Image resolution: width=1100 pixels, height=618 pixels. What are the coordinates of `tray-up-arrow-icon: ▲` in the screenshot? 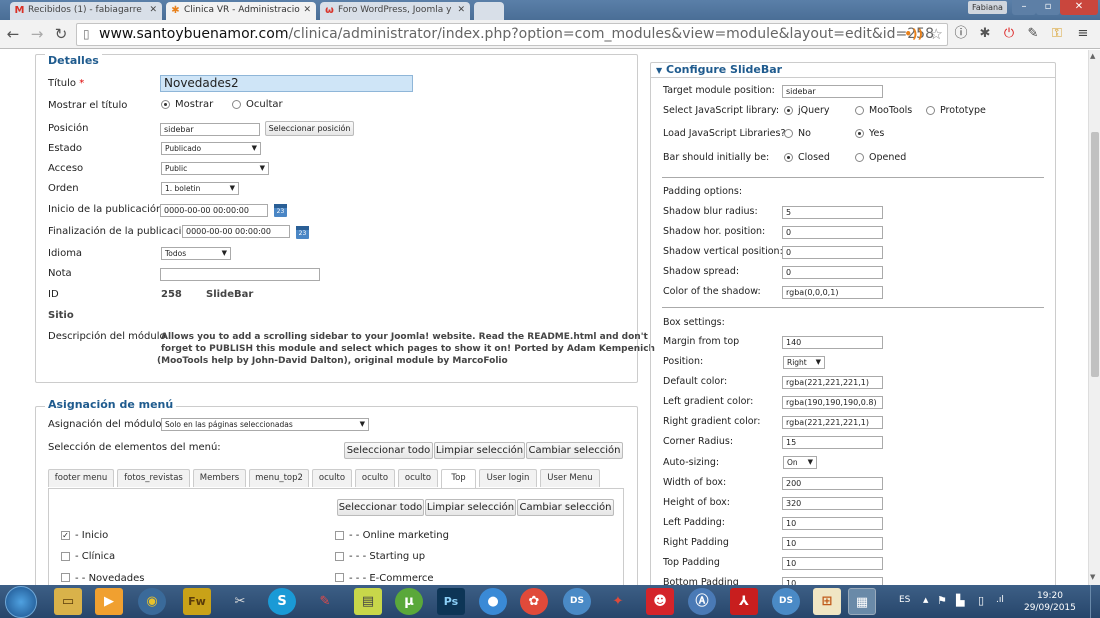 It's located at (925, 600).